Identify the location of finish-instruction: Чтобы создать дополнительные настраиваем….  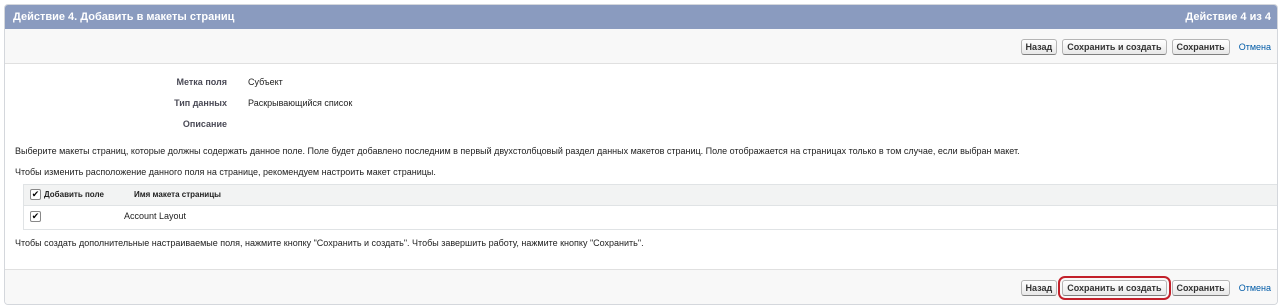
(329, 243).